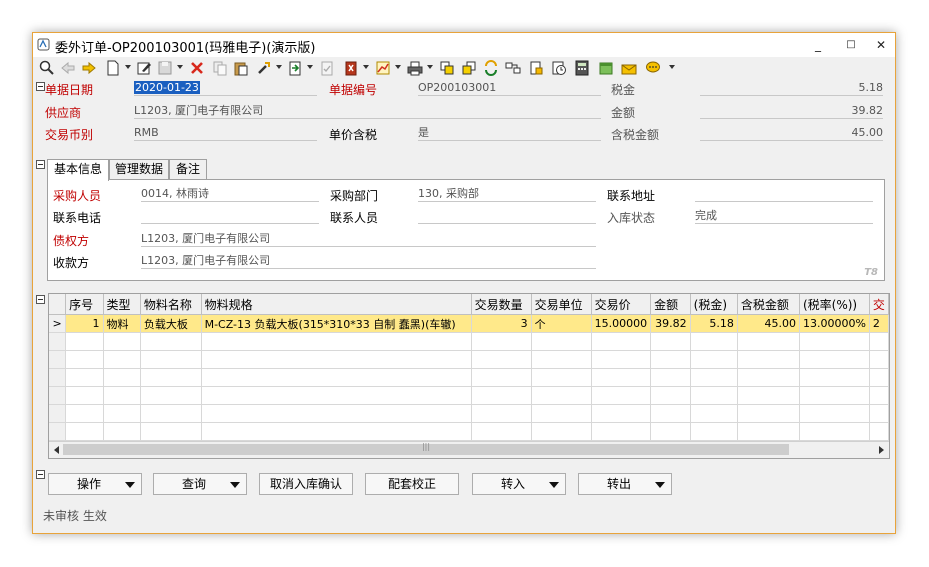  I want to click on cell-name: 负载大板, so click(171, 323).